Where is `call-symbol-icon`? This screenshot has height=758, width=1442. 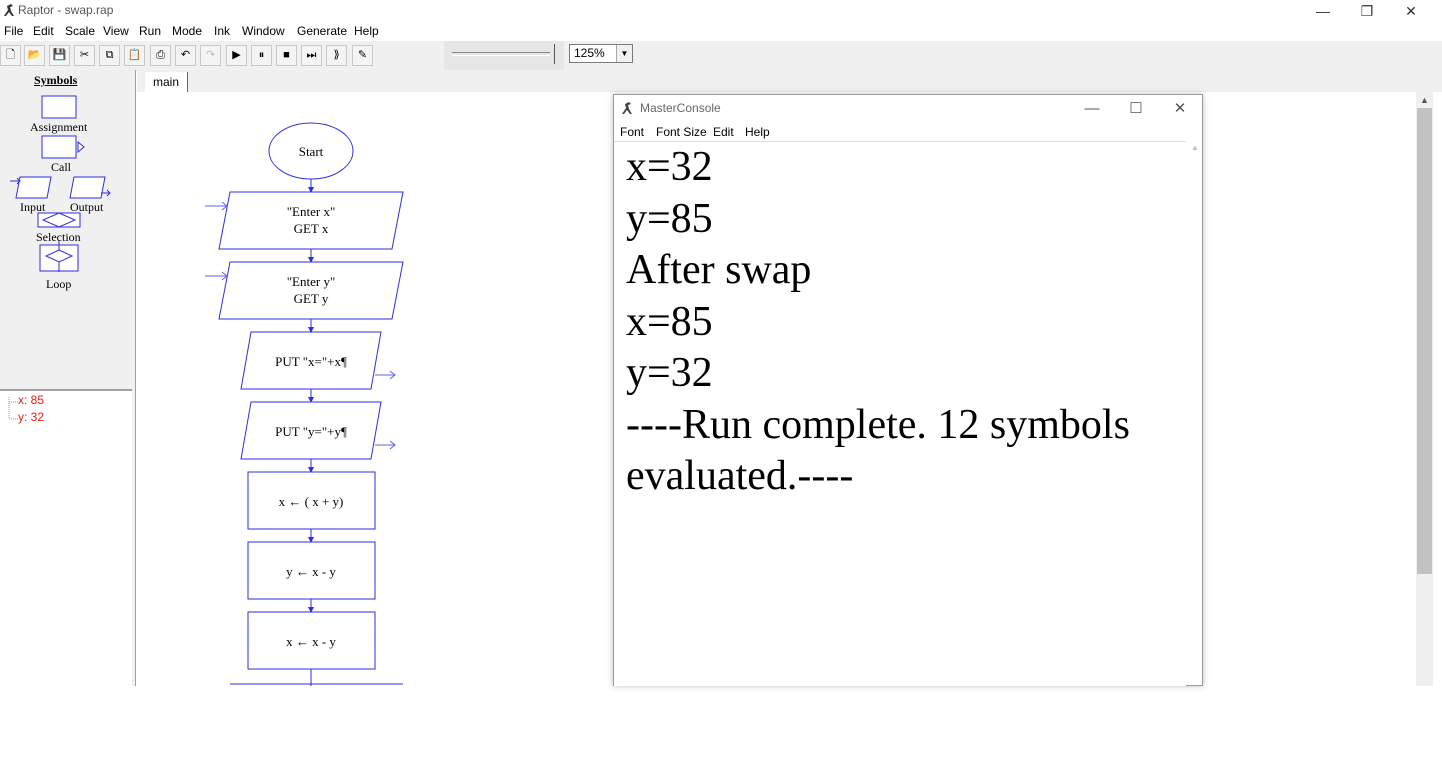
call-symbol-icon is located at coordinates (63, 147).